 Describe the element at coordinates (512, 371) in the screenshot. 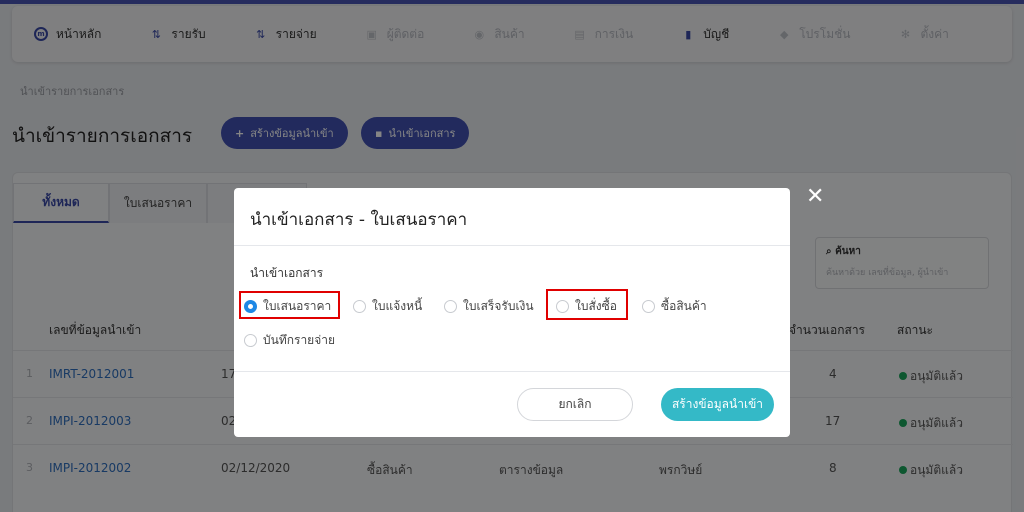

I see `modal-footer-divider` at that location.